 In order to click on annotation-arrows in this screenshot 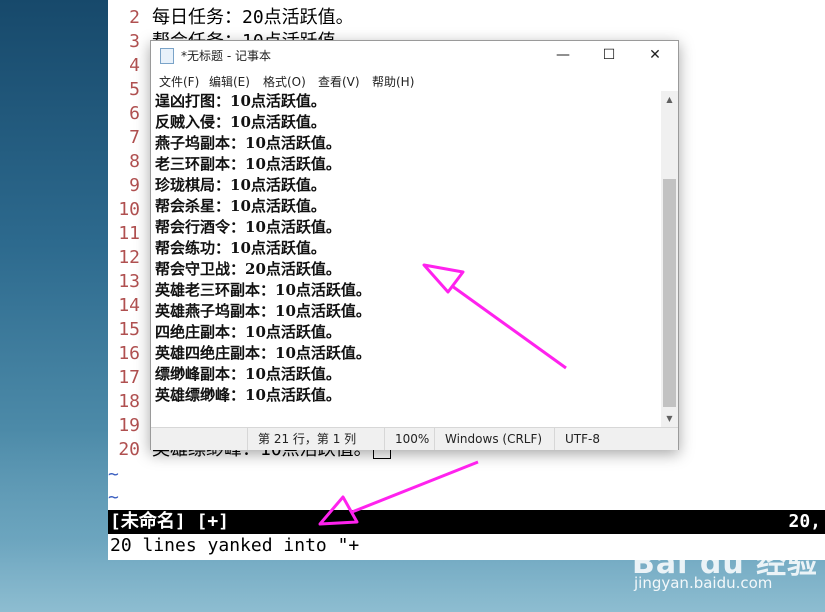, I will do `click(442, 394)`.